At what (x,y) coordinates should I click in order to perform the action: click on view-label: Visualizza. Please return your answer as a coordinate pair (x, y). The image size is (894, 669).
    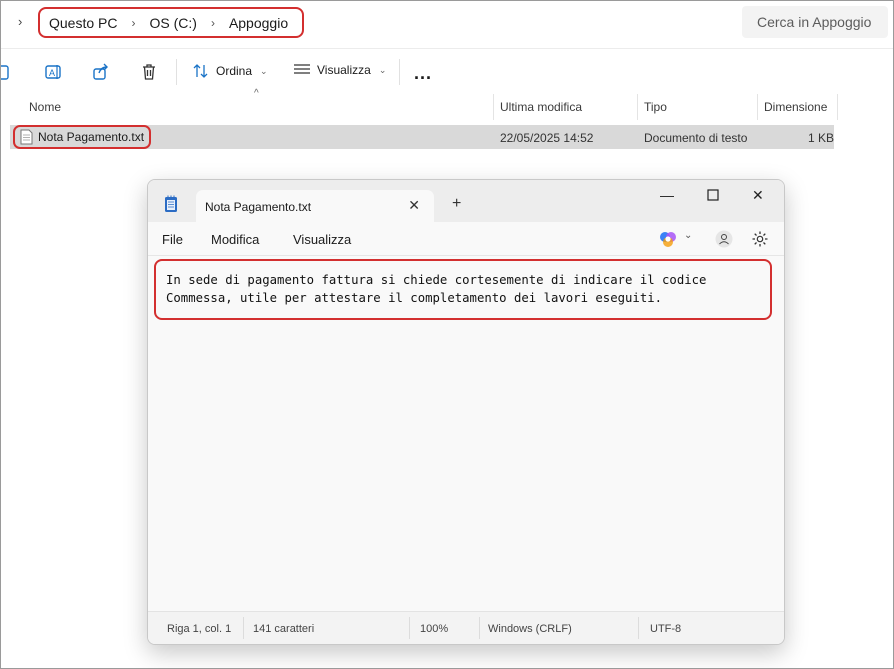
    Looking at the image, I should click on (344, 70).